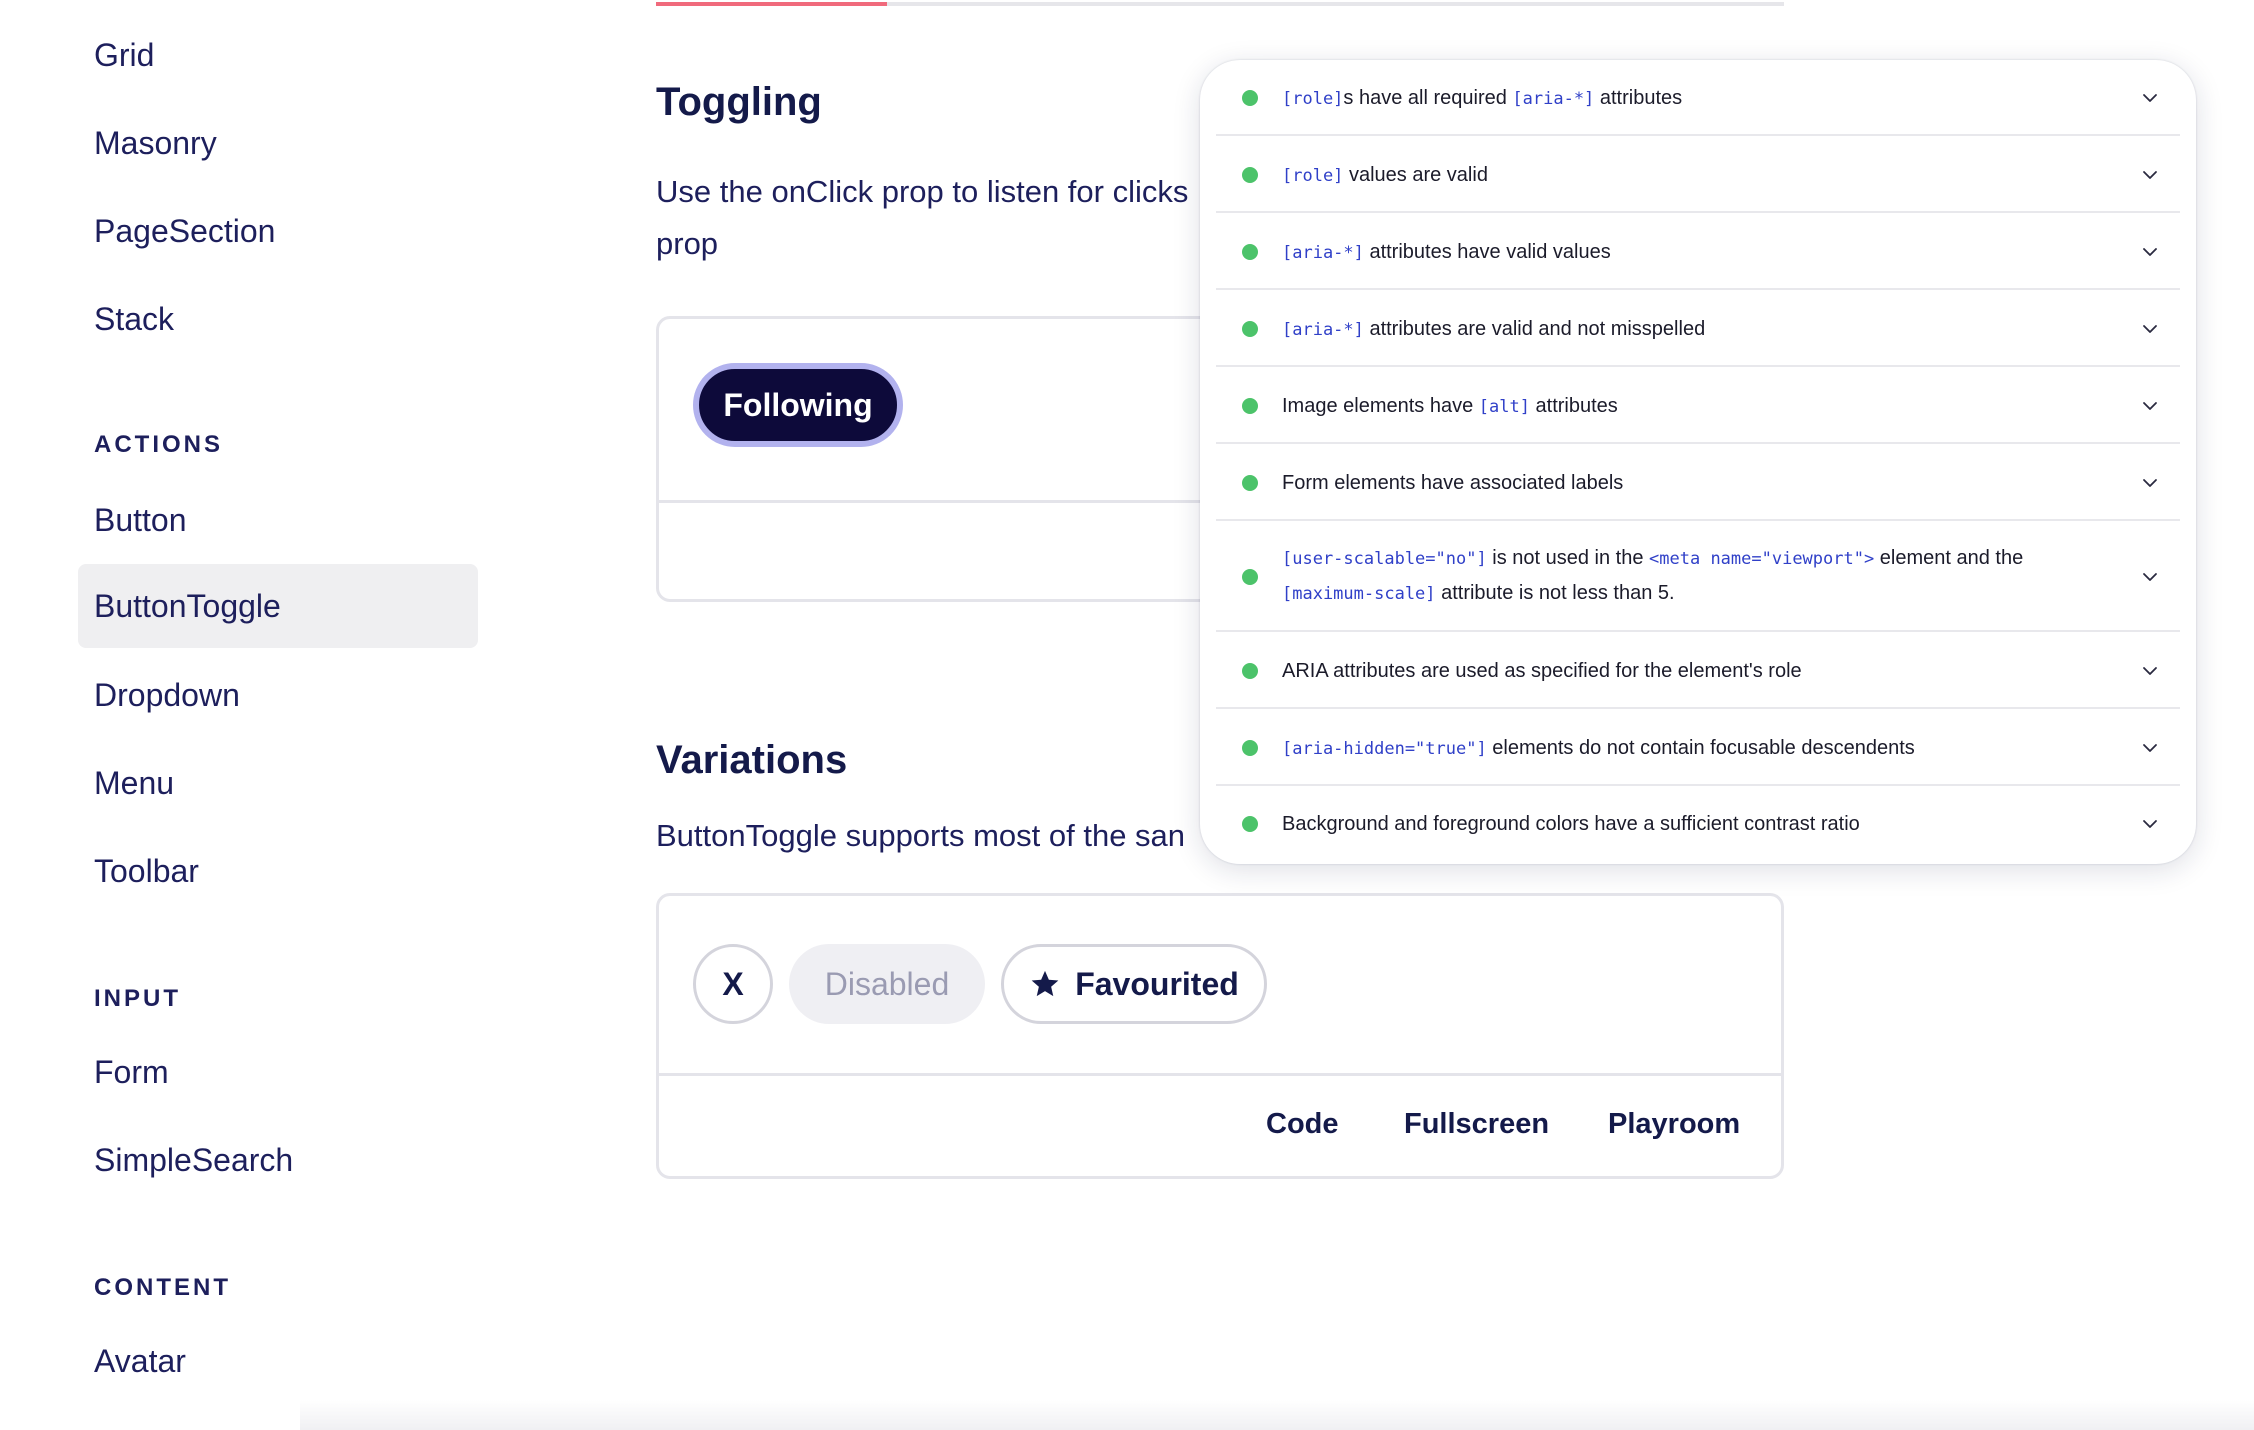  Describe the element at coordinates (1359, 594) in the screenshot. I see `check-code-fragment: [maximum-scale]` at that location.